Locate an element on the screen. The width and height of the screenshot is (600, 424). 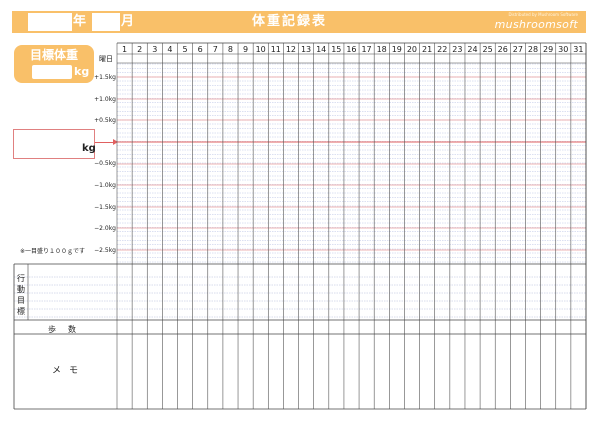
action-goal-label: 行動目標 is located at coordinates (21, 295).